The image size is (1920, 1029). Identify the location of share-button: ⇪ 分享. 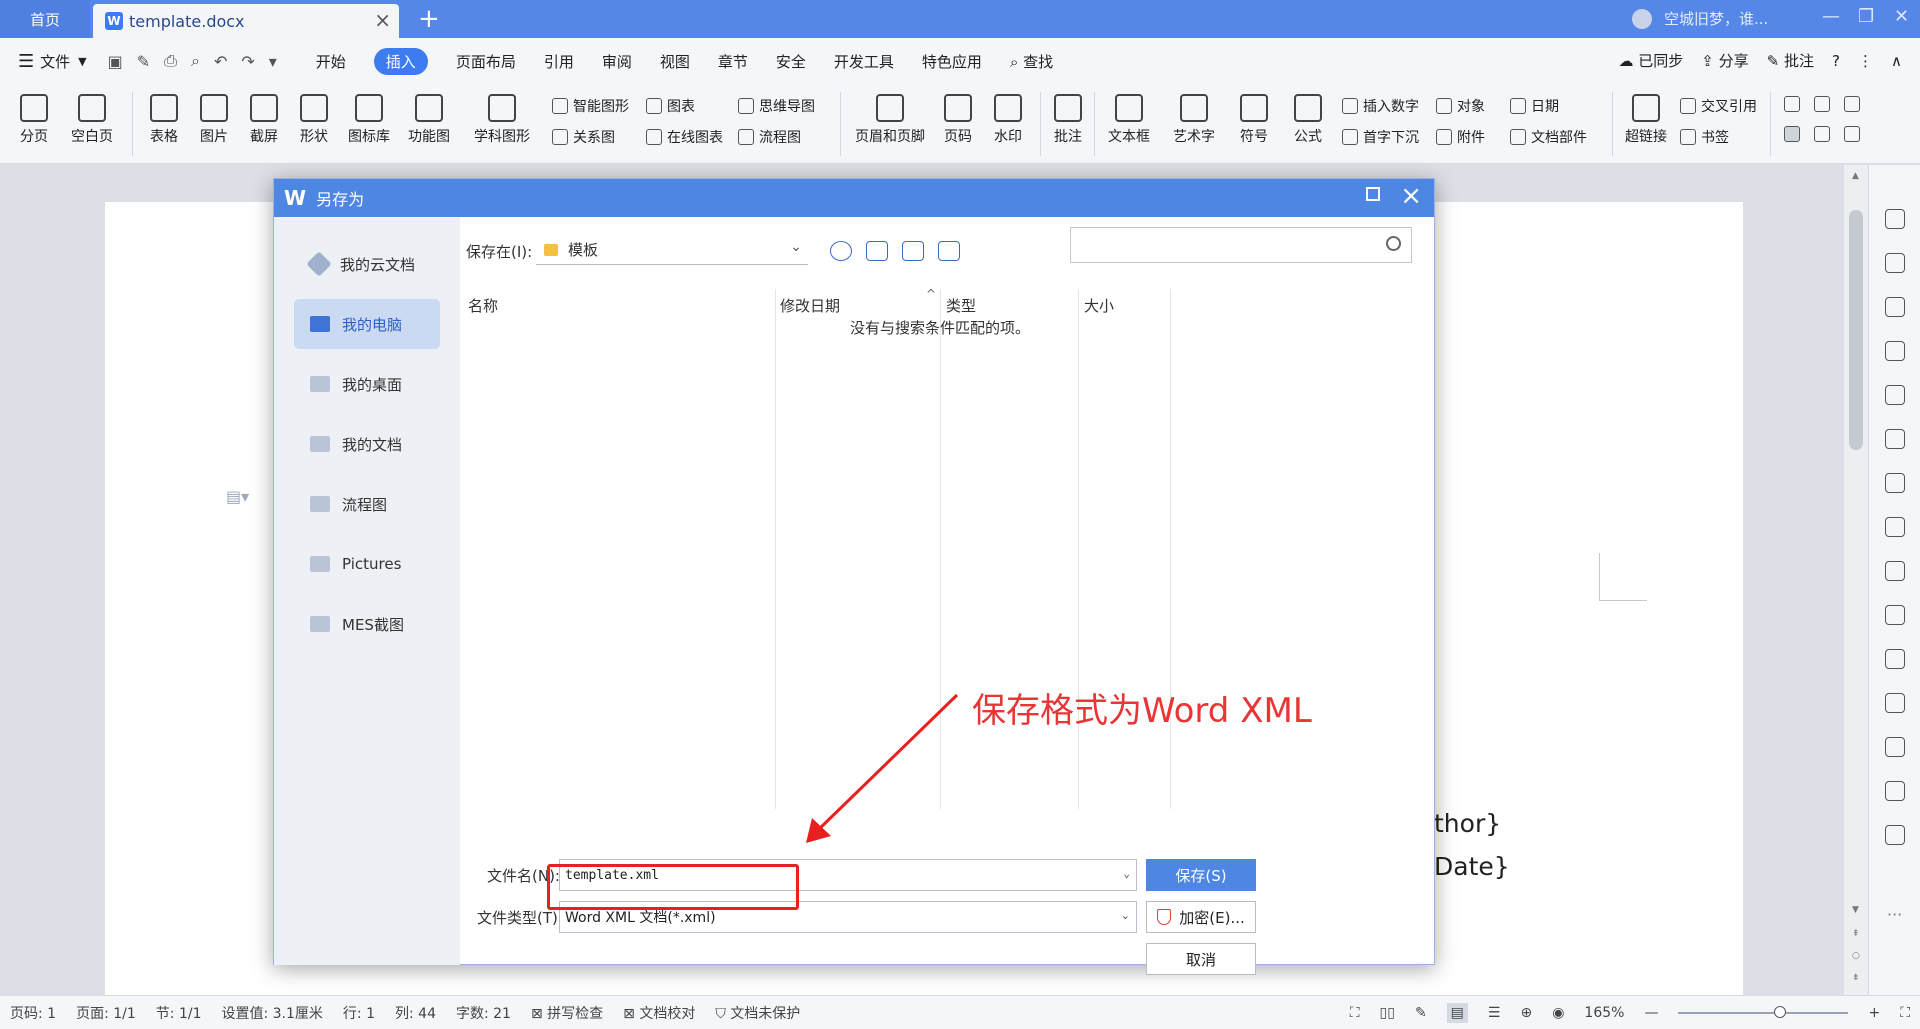
(1724, 60).